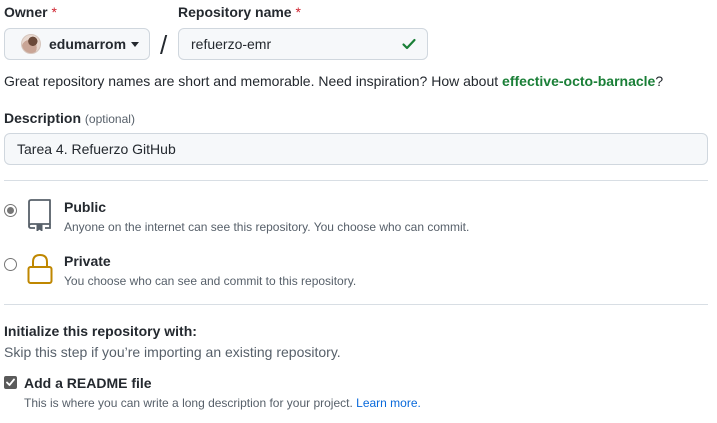 This screenshot has width=717, height=423. I want to click on owner-name: edumarrom, so click(88, 44).